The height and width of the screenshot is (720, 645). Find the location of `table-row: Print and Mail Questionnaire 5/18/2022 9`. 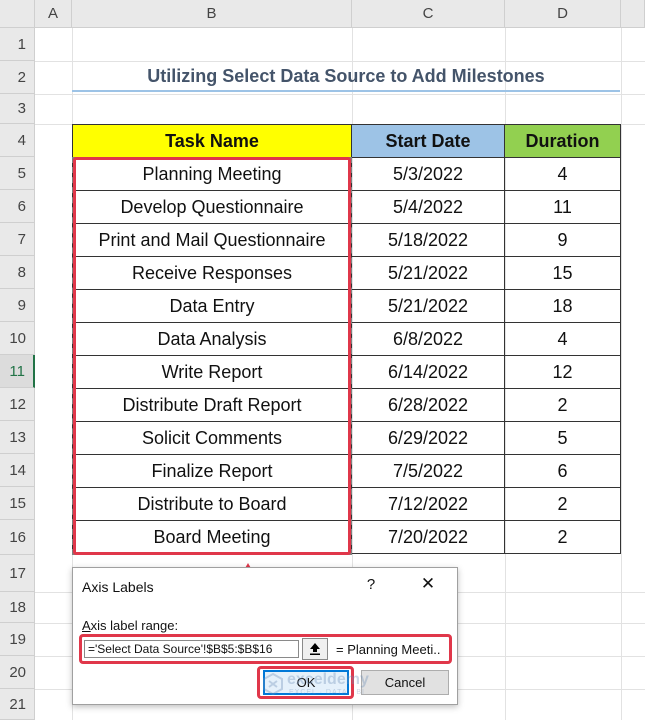

table-row: Print and Mail Questionnaire 5/18/2022 9 is located at coordinates (346, 240).